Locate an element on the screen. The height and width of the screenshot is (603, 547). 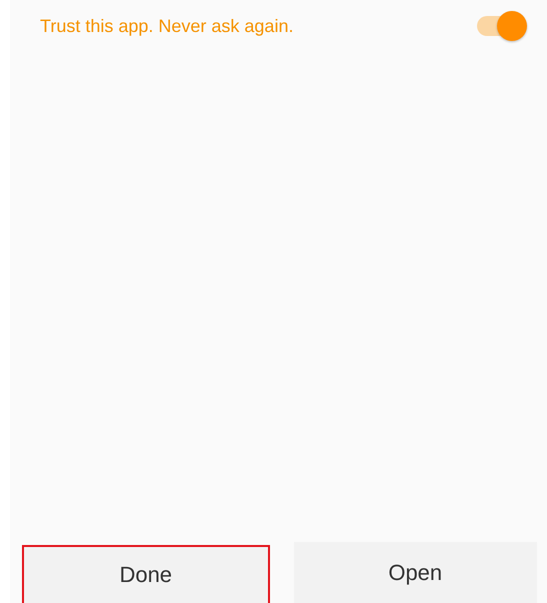
trust-label: Trust this app. Never ask again. is located at coordinates (167, 26).